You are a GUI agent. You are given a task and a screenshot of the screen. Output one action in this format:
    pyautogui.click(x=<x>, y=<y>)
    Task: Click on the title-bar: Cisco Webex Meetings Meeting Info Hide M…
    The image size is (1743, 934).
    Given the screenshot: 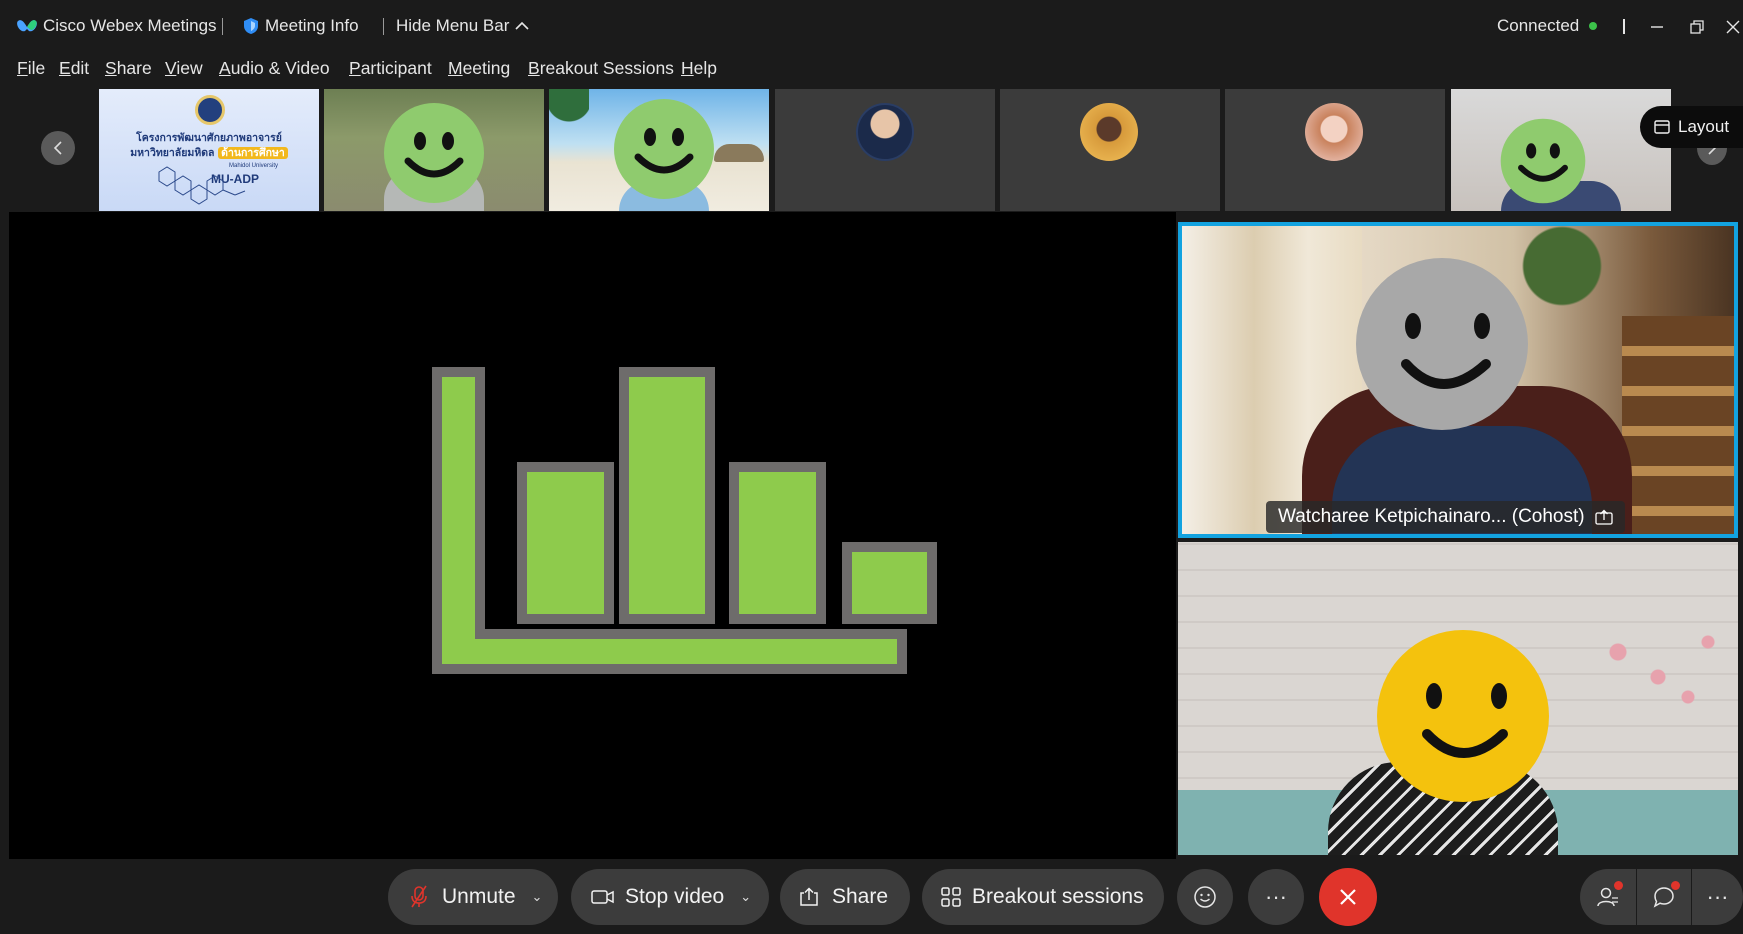 What is the action you would take?
    pyautogui.click(x=871, y=26)
    